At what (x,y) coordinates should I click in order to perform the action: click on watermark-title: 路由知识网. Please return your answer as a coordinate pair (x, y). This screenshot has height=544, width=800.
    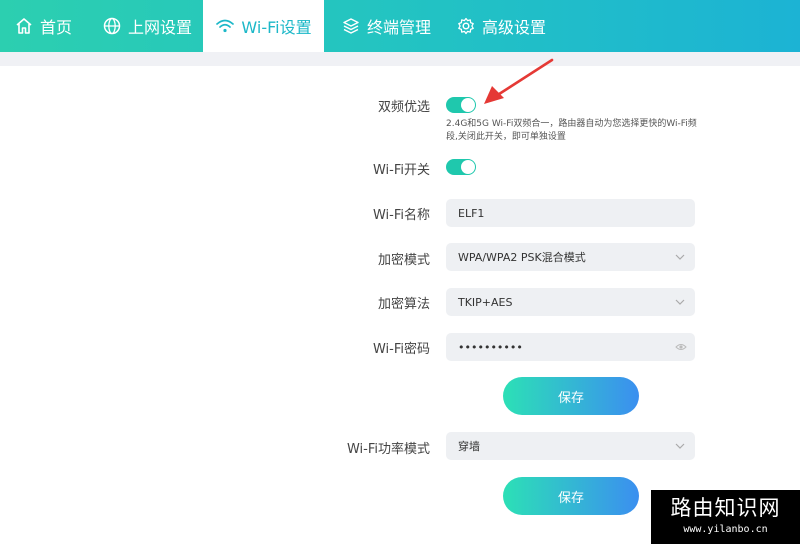
    Looking at the image, I should click on (725, 508).